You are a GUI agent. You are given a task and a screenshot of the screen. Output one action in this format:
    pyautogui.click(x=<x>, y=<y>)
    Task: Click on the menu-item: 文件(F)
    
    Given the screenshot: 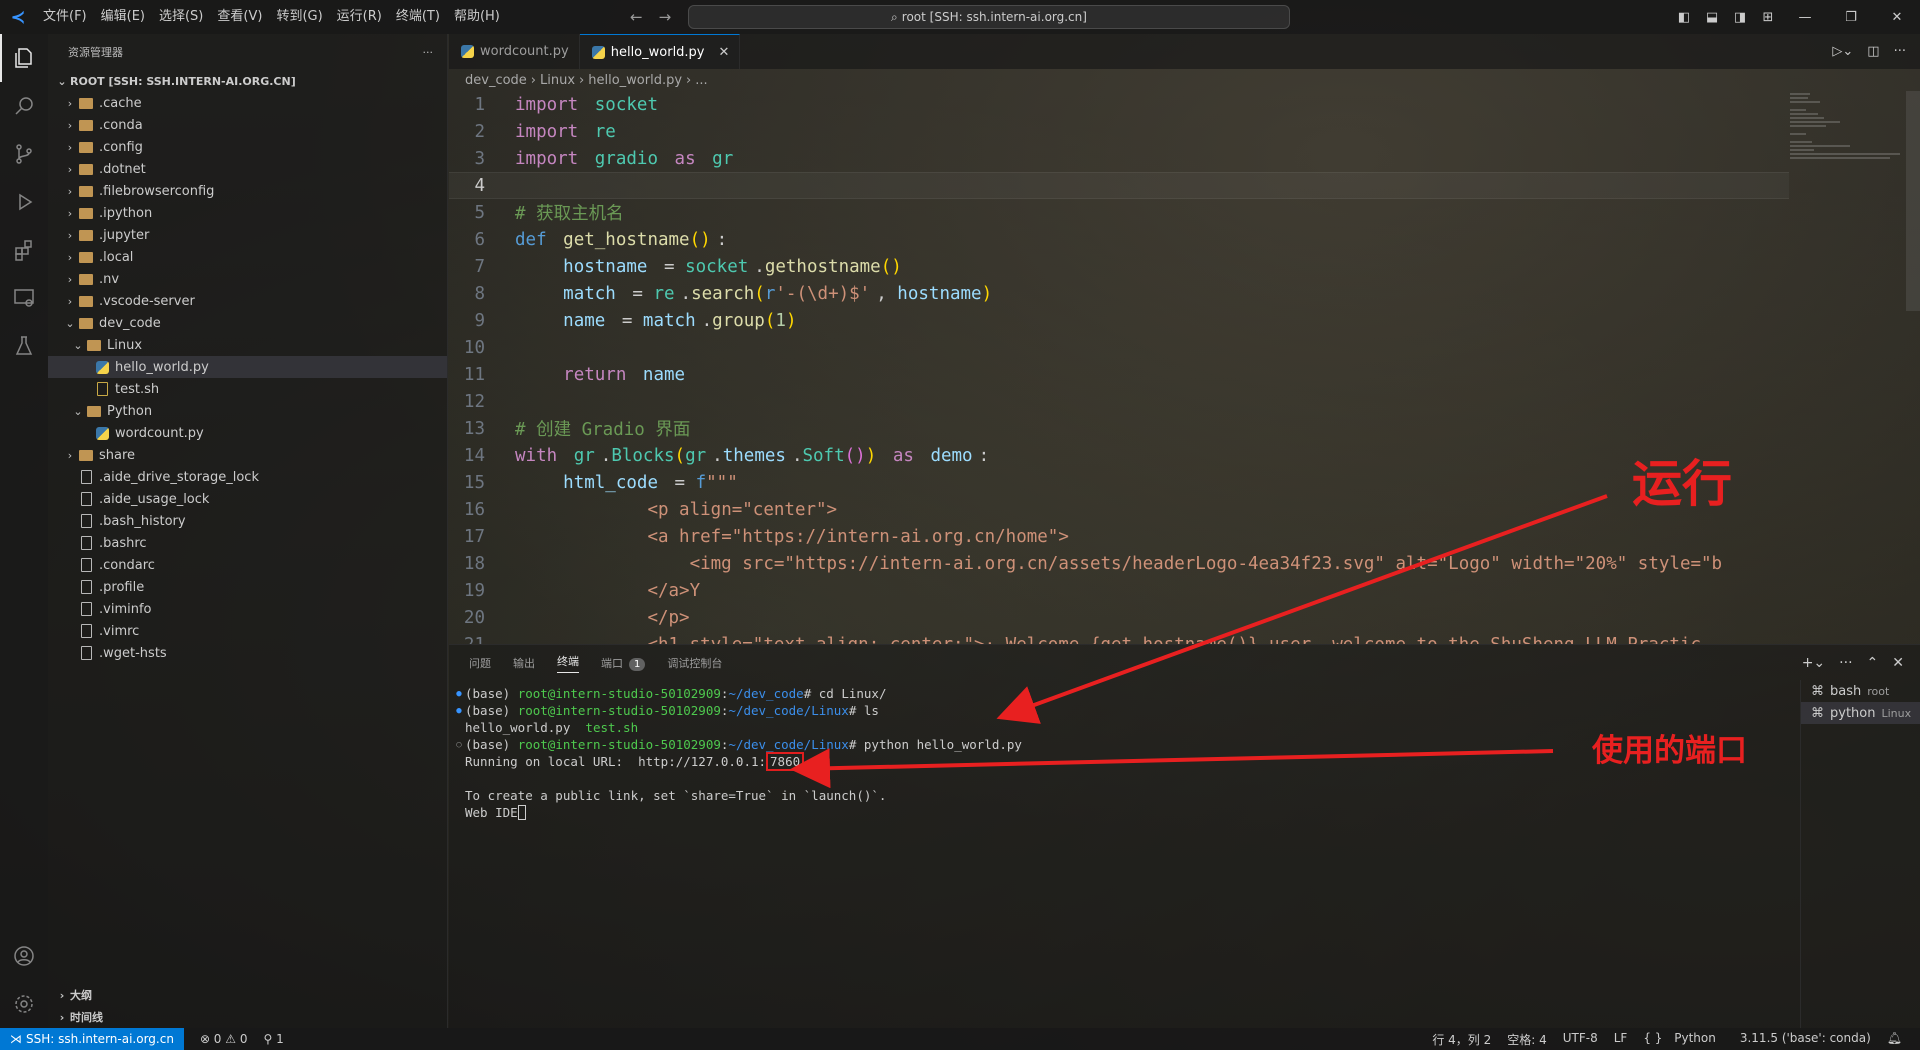 What is the action you would take?
    pyautogui.click(x=65, y=17)
    